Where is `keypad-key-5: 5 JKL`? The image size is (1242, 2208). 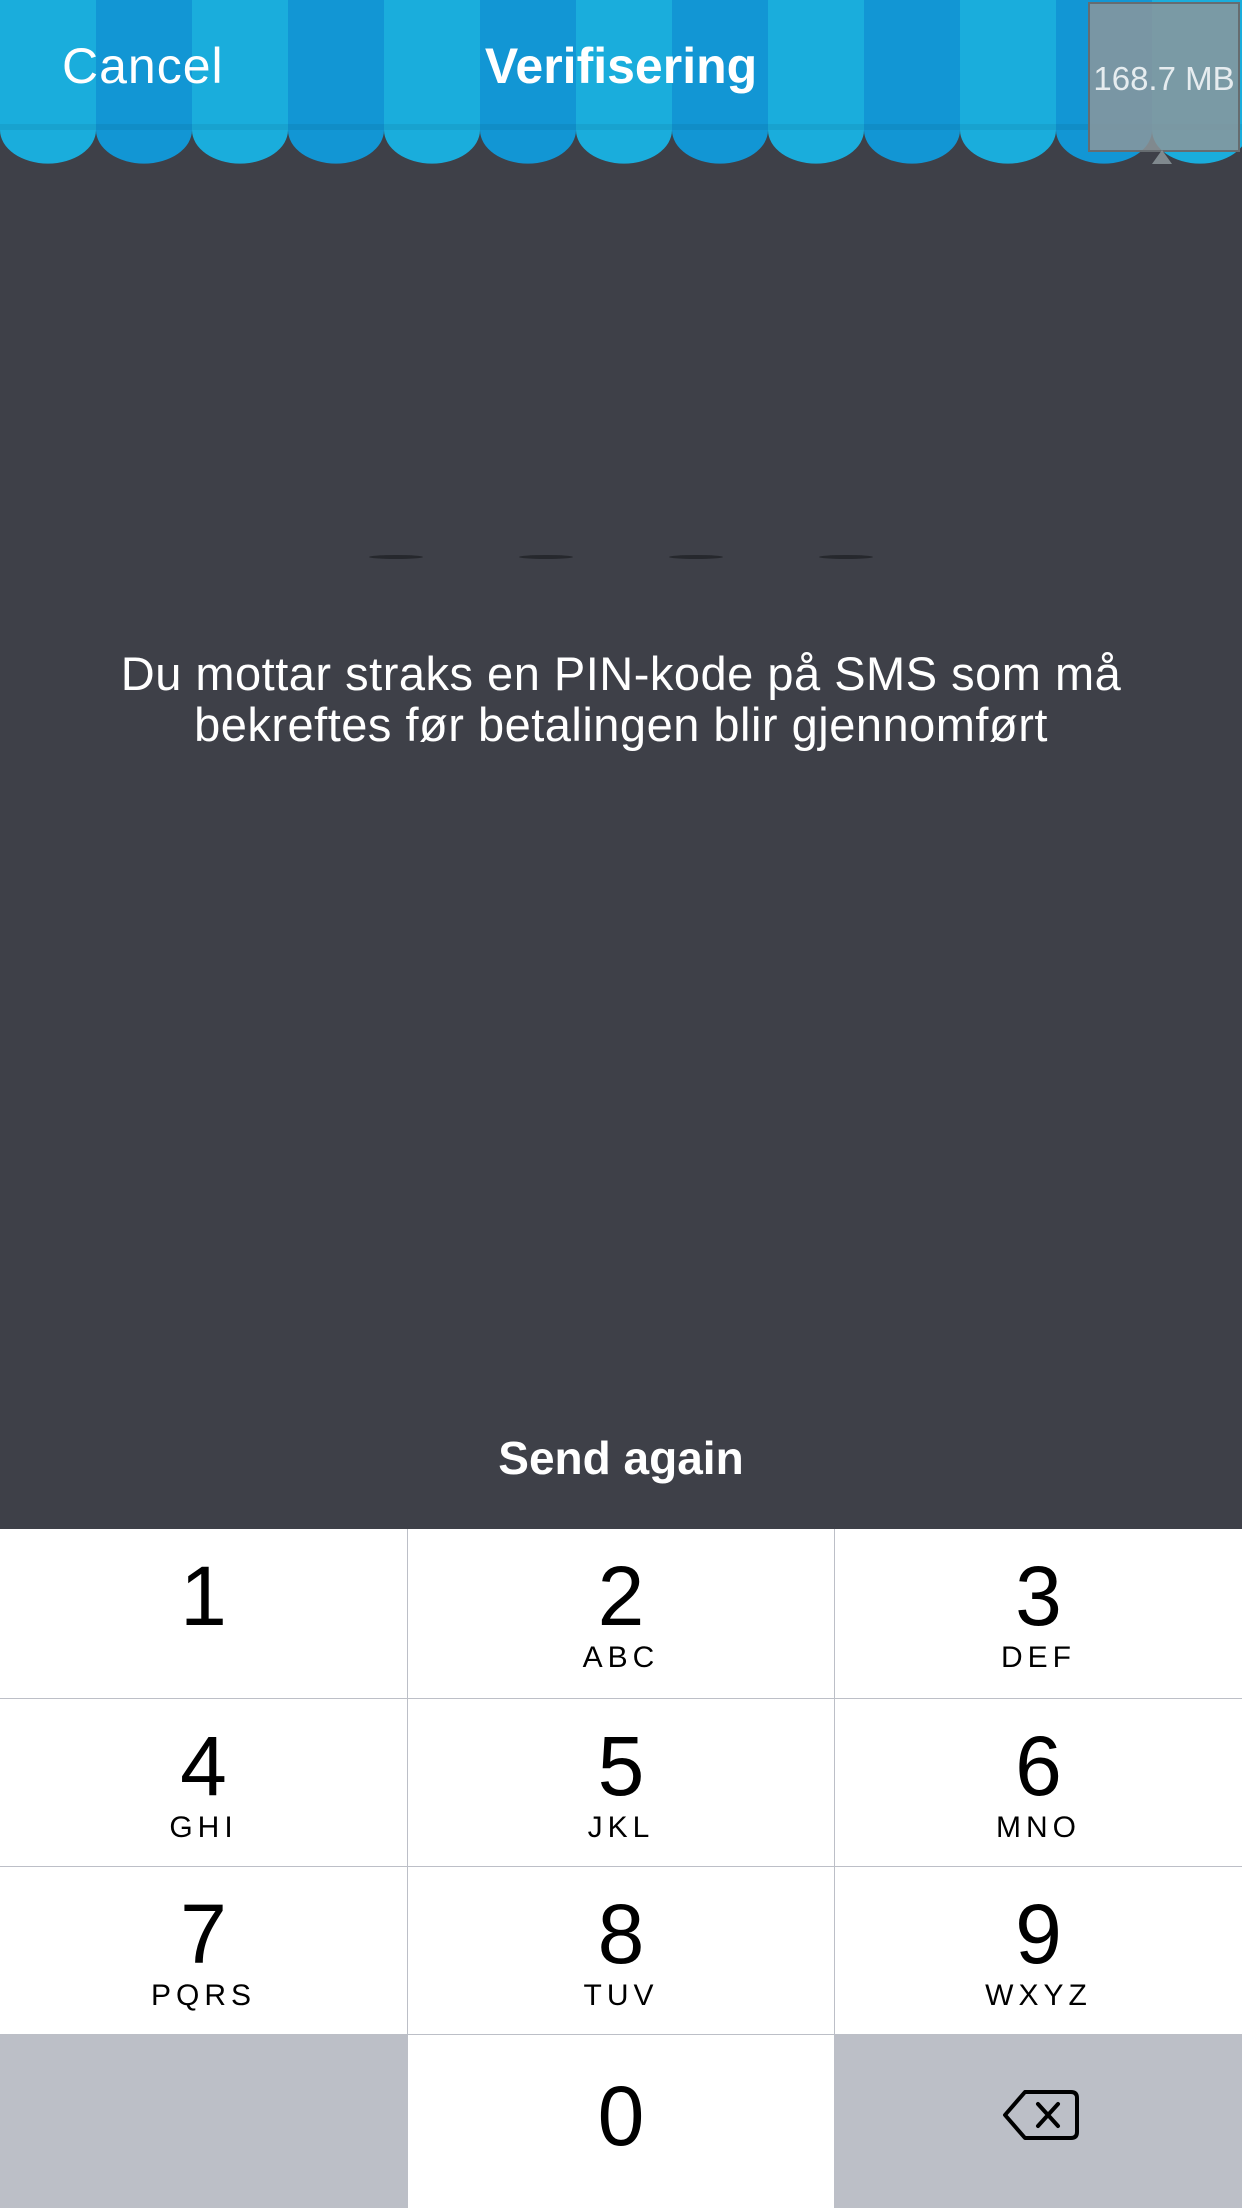
keypad-key-5: 5 JKL is located at coordinates (621, 1782).